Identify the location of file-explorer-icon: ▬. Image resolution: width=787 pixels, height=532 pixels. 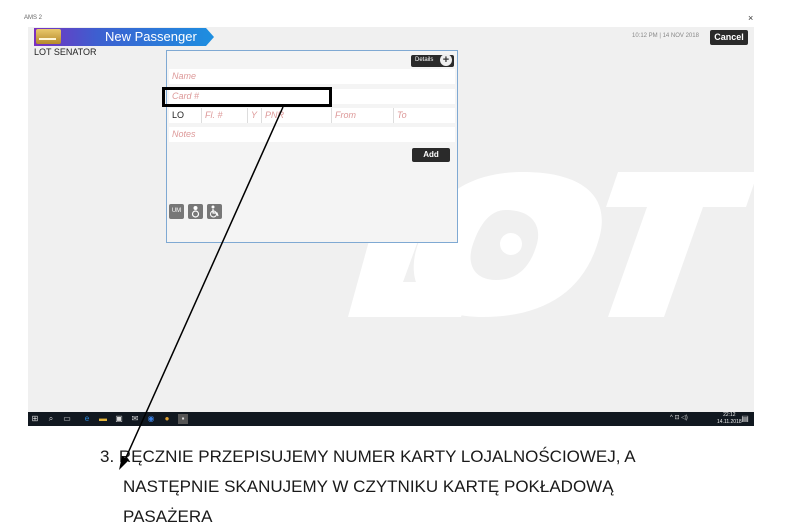
(103, 419).